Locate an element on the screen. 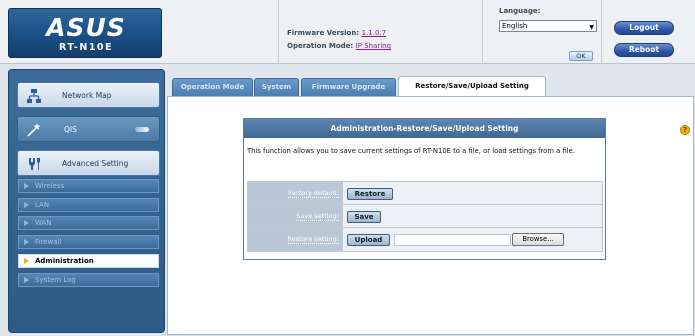 This screenshot has width=695, height=336. factory-default-label: Factory default: is located at coordinates (295, 193).